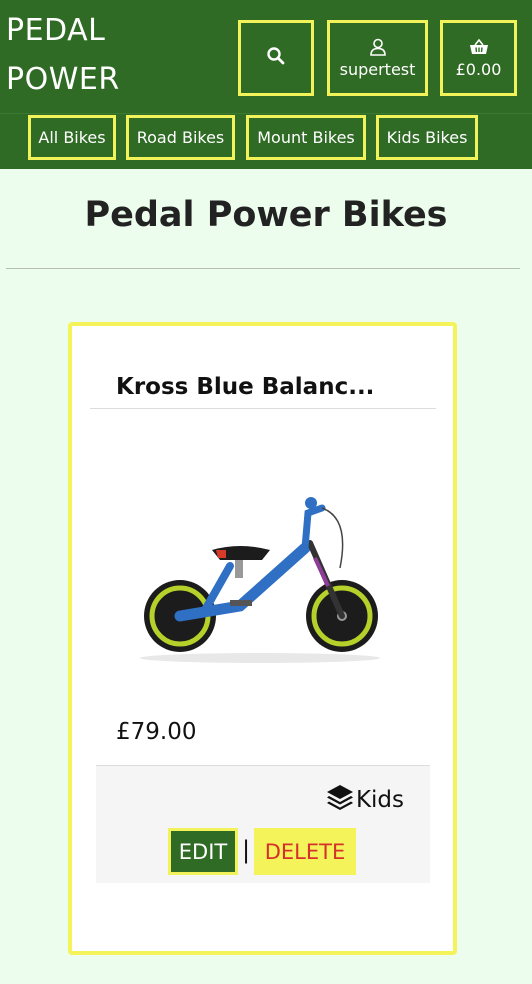  What do you see at coordinates (263, 408) in the screenshot?
I see `card-divider` at bounding box center [263, 408].